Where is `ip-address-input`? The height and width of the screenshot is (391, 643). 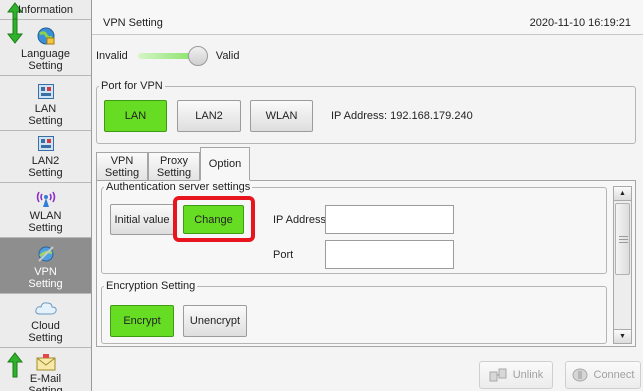 ip-address-input is located at coordinates (389, 219).